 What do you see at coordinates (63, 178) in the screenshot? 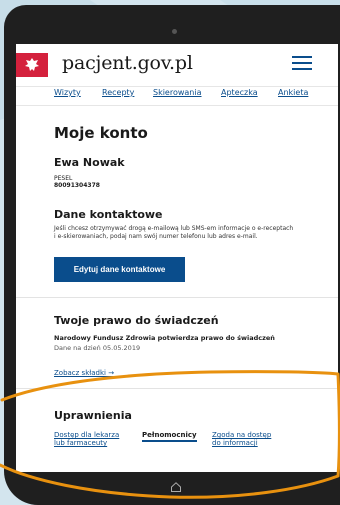
I see `pesel-label: PESEL` at bounding box center [63, 178].